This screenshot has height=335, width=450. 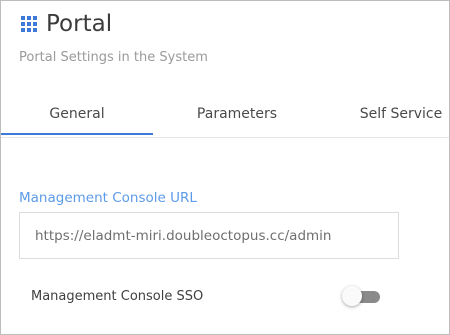 I want to click on grid-icon, so click(x=29, y=24).